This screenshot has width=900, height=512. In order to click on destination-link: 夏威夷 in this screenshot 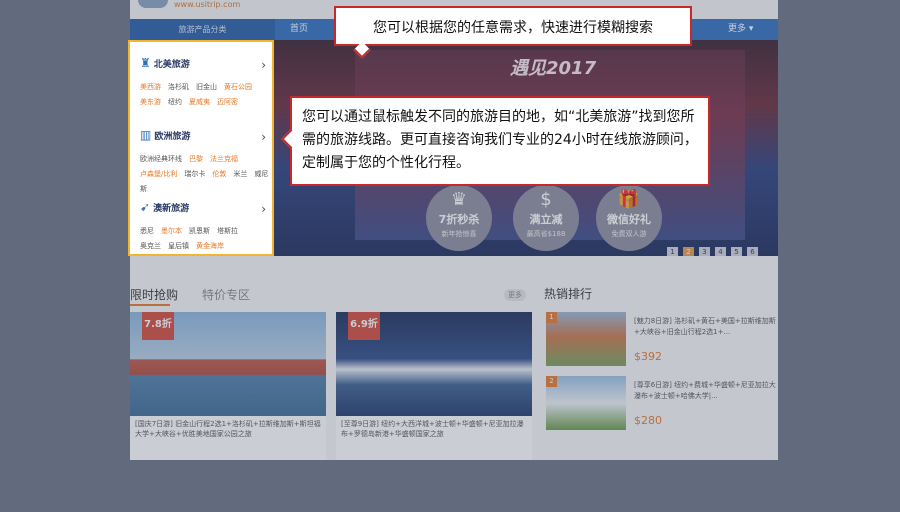, I will do `click(199, 102)`.